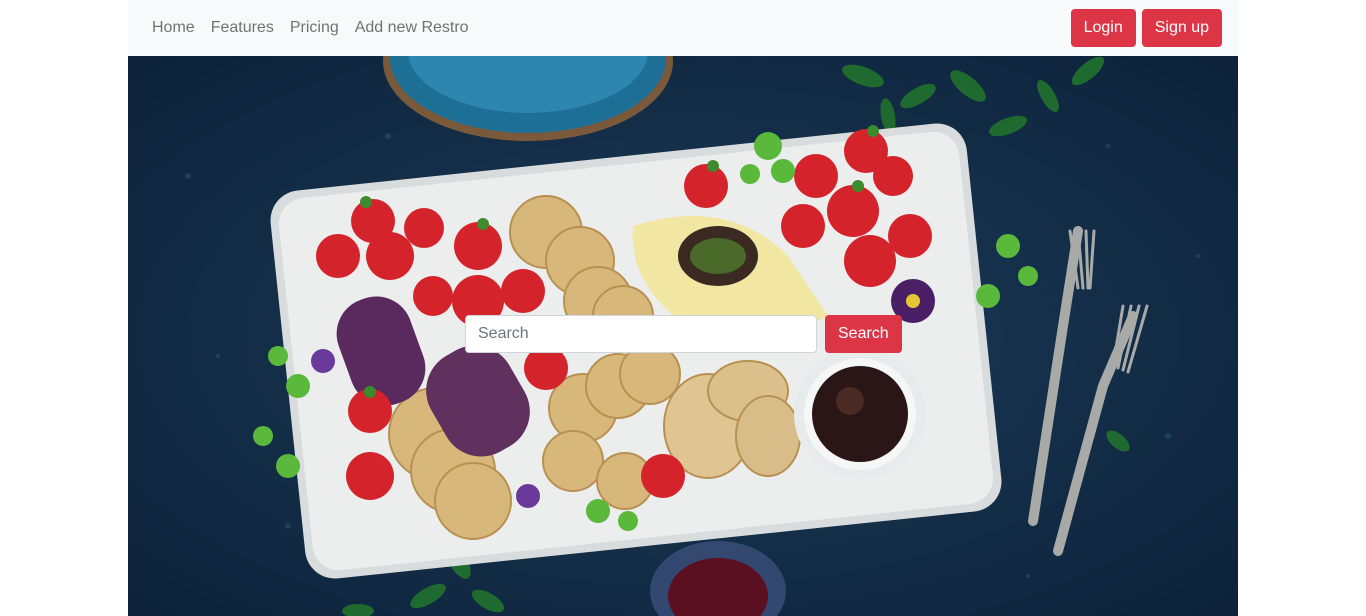 This screenshot has width=1366, height=616. I want to click on nav-link-add-new-restro: Add new Restro, so click(412, 28).